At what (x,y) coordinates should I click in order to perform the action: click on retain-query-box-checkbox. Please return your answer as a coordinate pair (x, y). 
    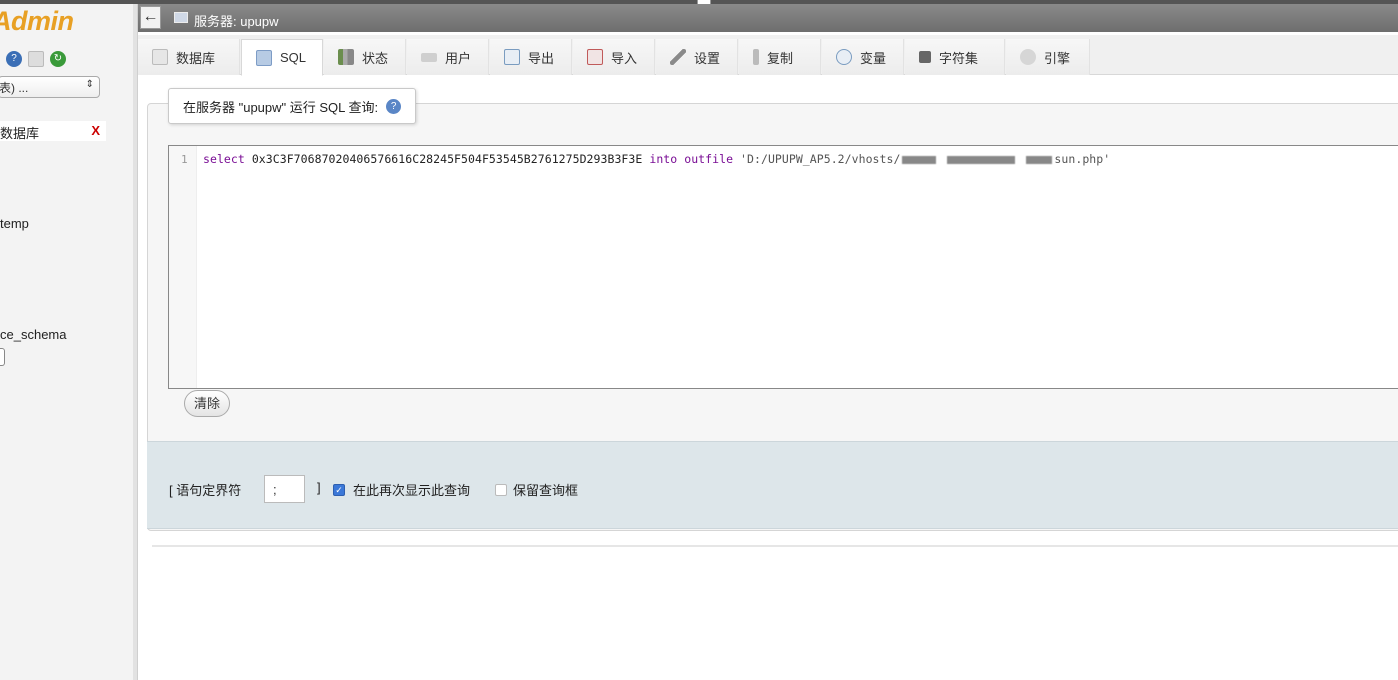
    Looking at the image, I should click on (501, 490).